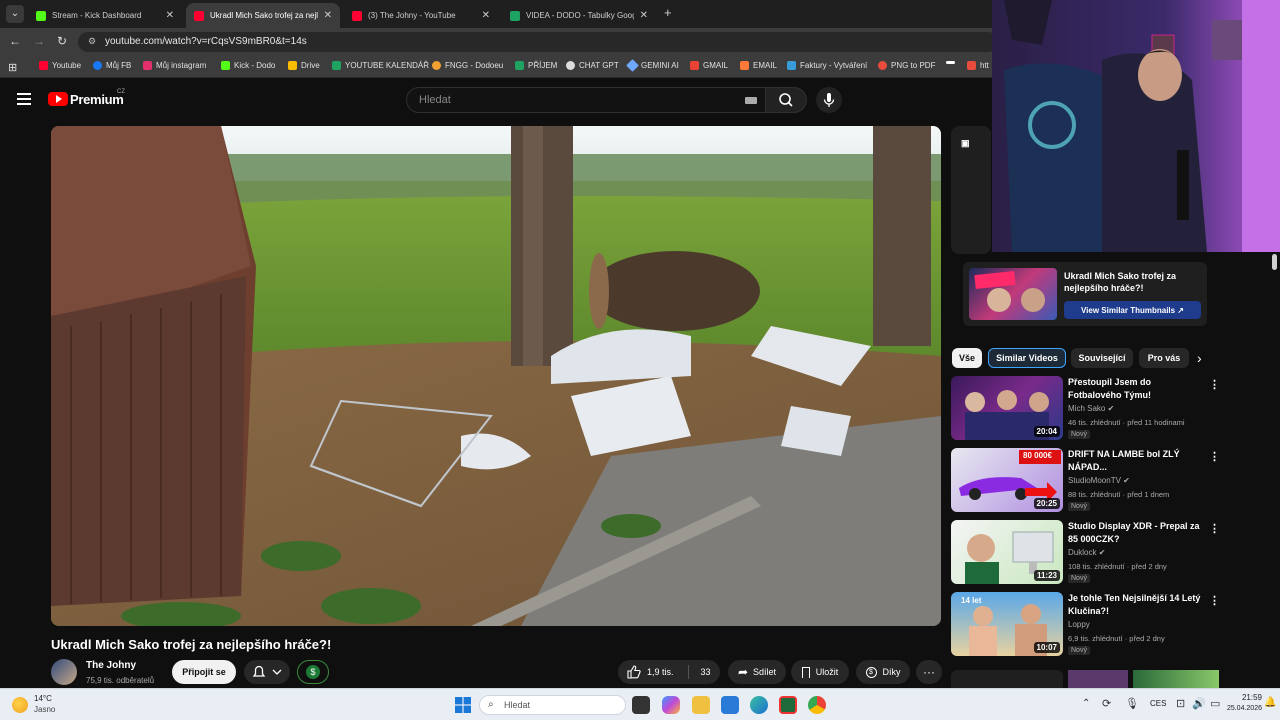 The height and width of the screenshot is (720, 1280). What do you see at coordinates (758, 65) in the screenshot?
I see `bookmark-email: EMAIL` at bounding box center [758, 65].